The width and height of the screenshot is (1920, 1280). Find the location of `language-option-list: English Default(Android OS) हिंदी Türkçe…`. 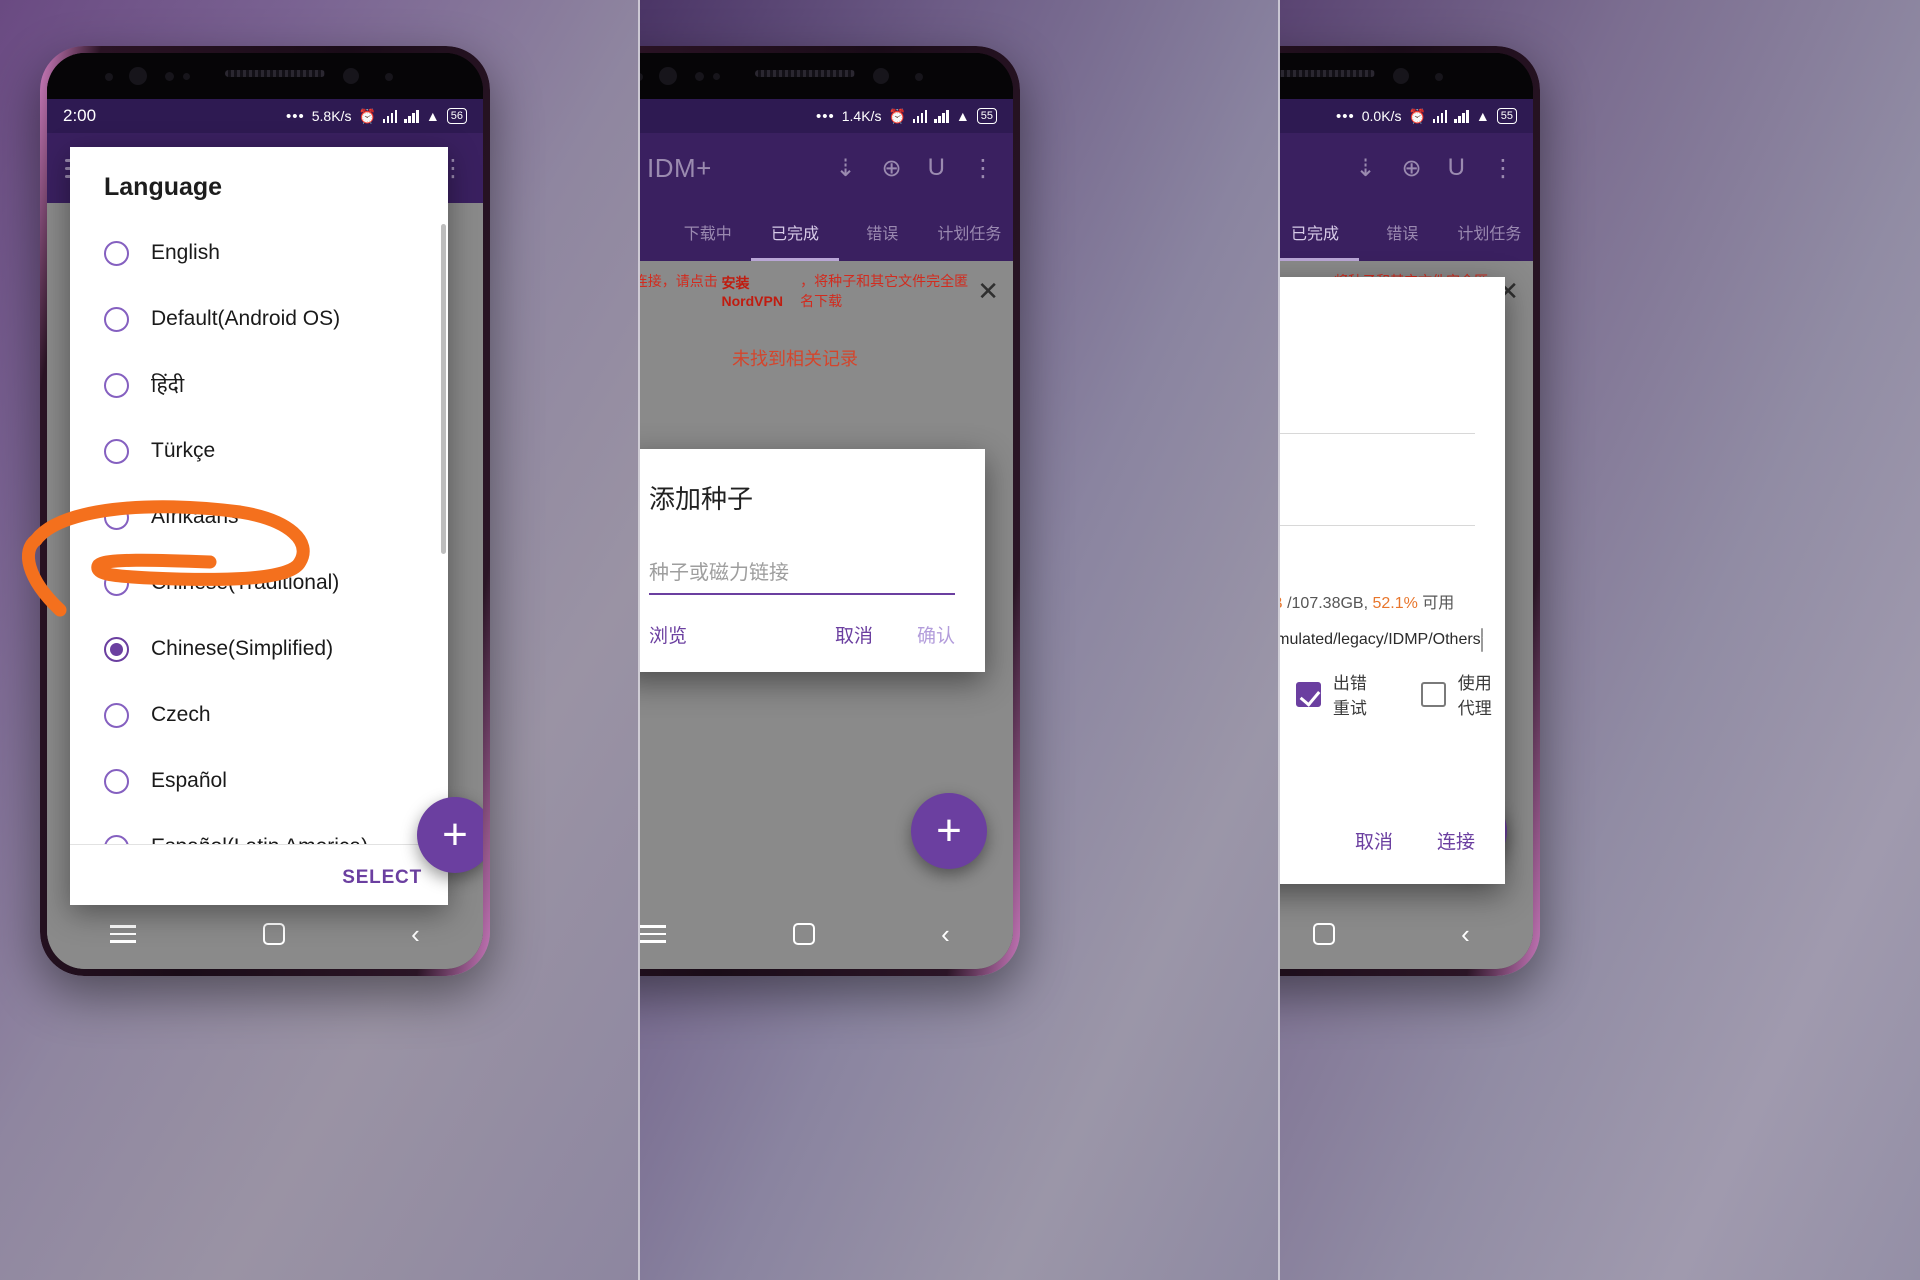

language-option-list: English Default(Android OS) हिंदी Türkçe… is located at coordinates (259, 532).